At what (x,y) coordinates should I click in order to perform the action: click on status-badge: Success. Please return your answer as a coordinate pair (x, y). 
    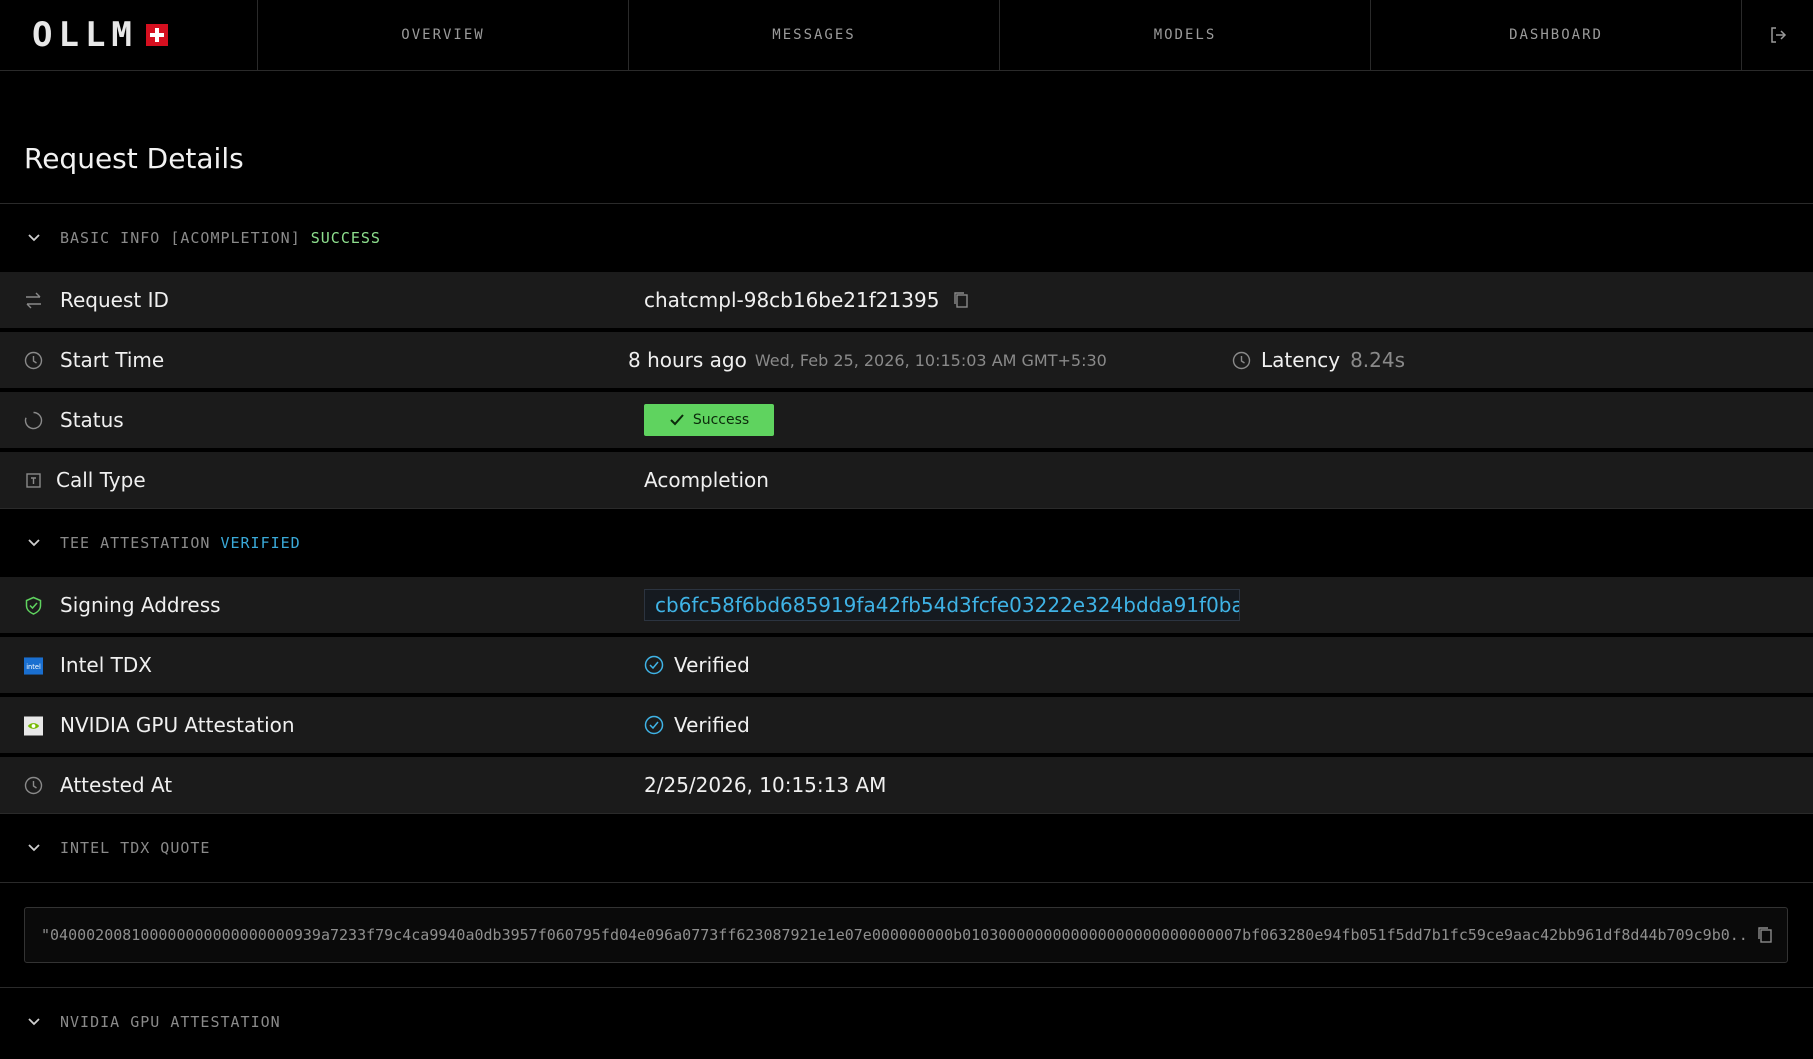
    Looking at the image, I should click on (709, 420).